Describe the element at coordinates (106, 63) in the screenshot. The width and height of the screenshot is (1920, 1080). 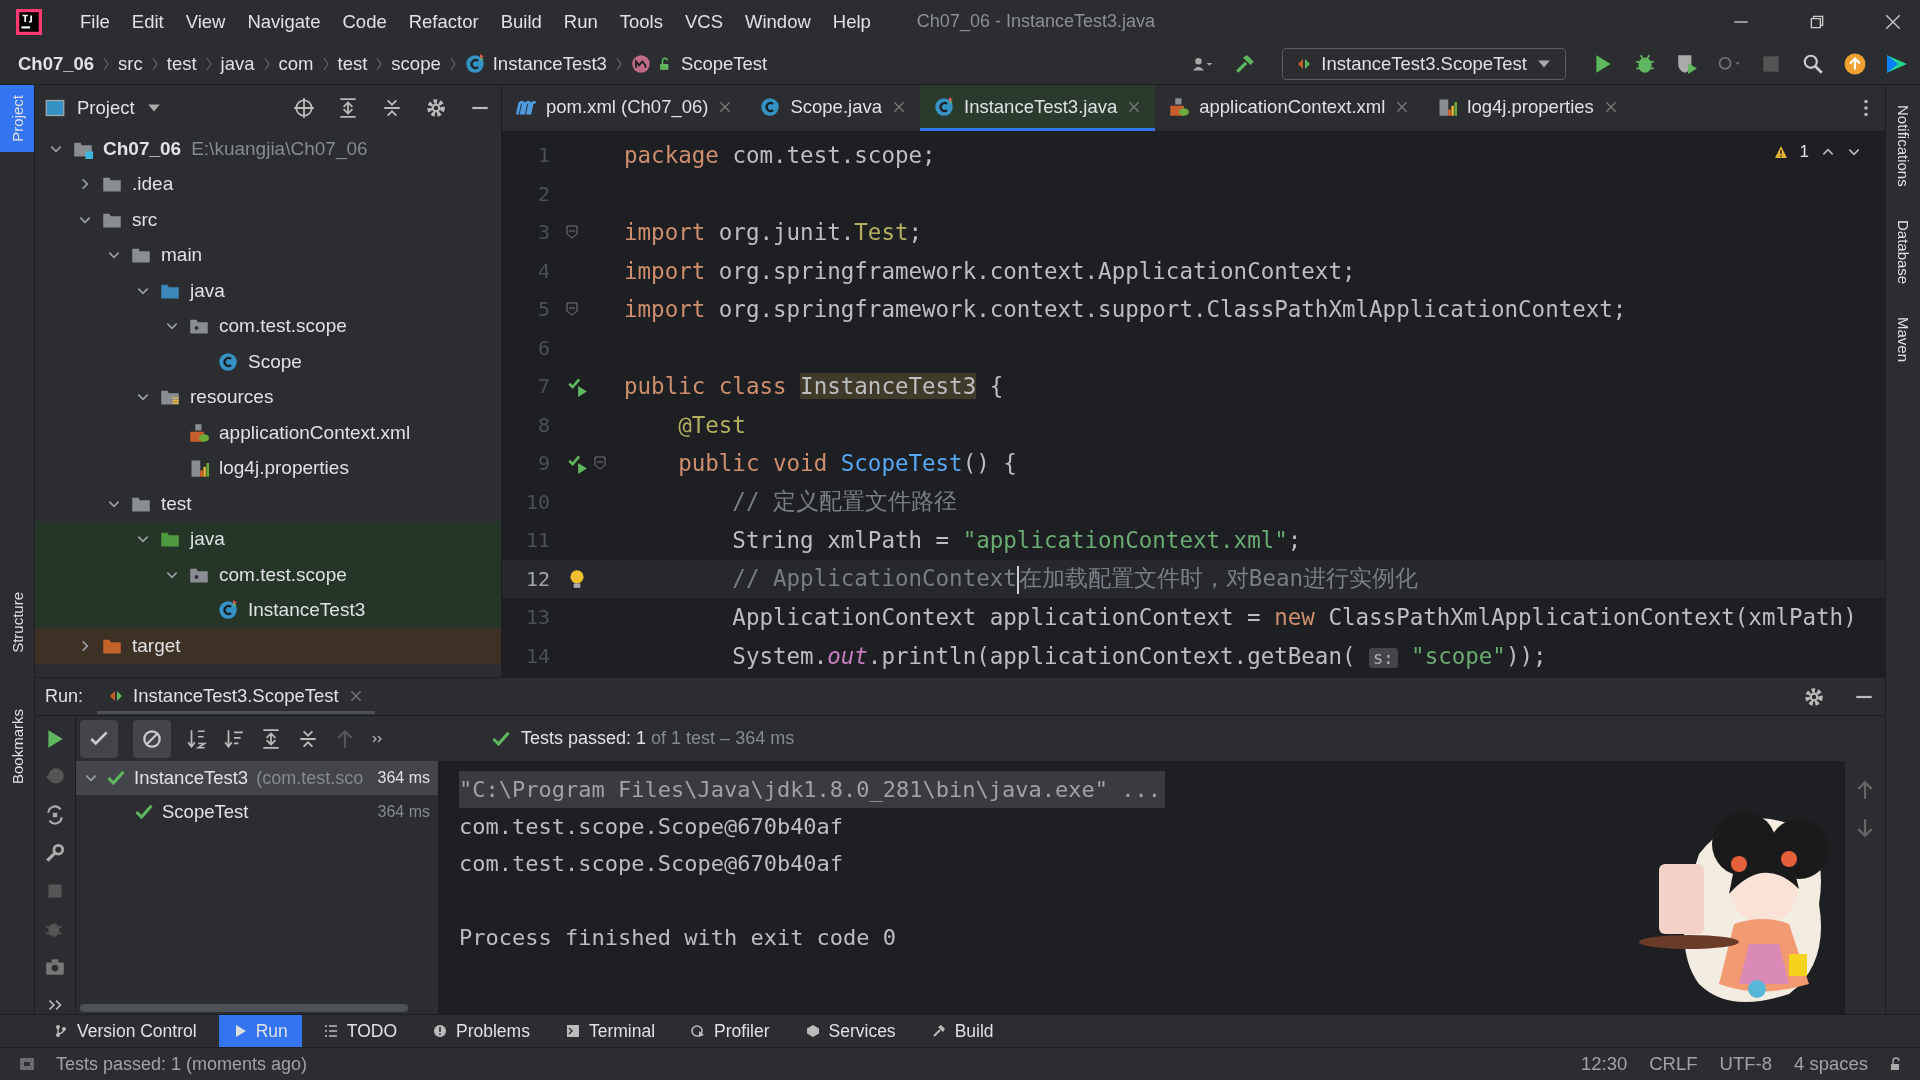
I see `separator-icon` at that location.